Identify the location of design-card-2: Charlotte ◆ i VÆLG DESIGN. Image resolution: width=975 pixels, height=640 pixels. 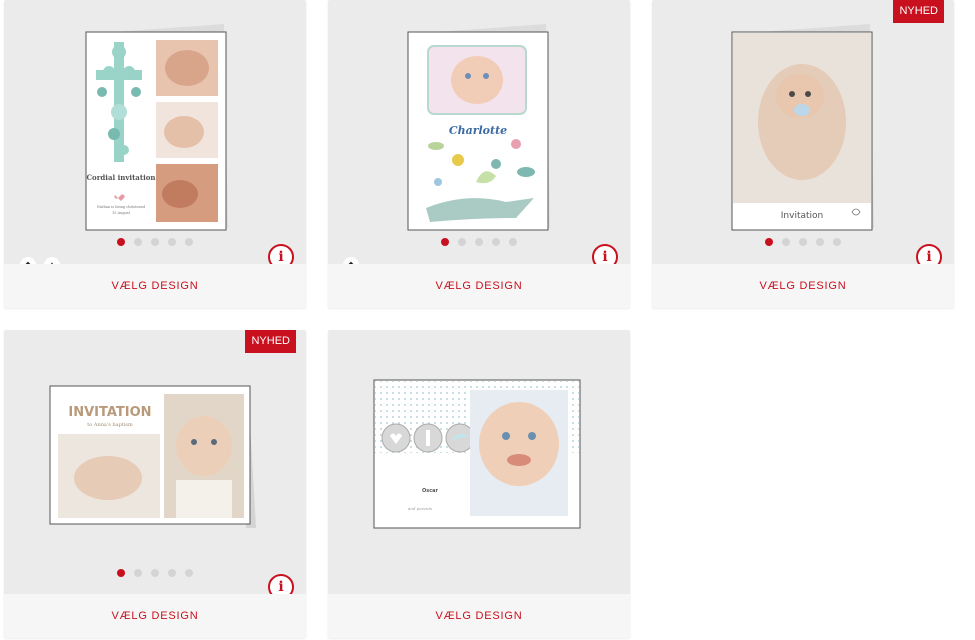
(479, 154).